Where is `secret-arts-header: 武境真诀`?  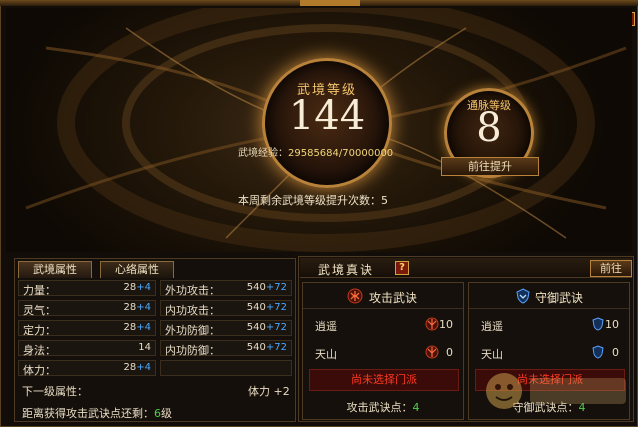 secret-arts-header: 武境真诀 is located at coordinates (466, 268).